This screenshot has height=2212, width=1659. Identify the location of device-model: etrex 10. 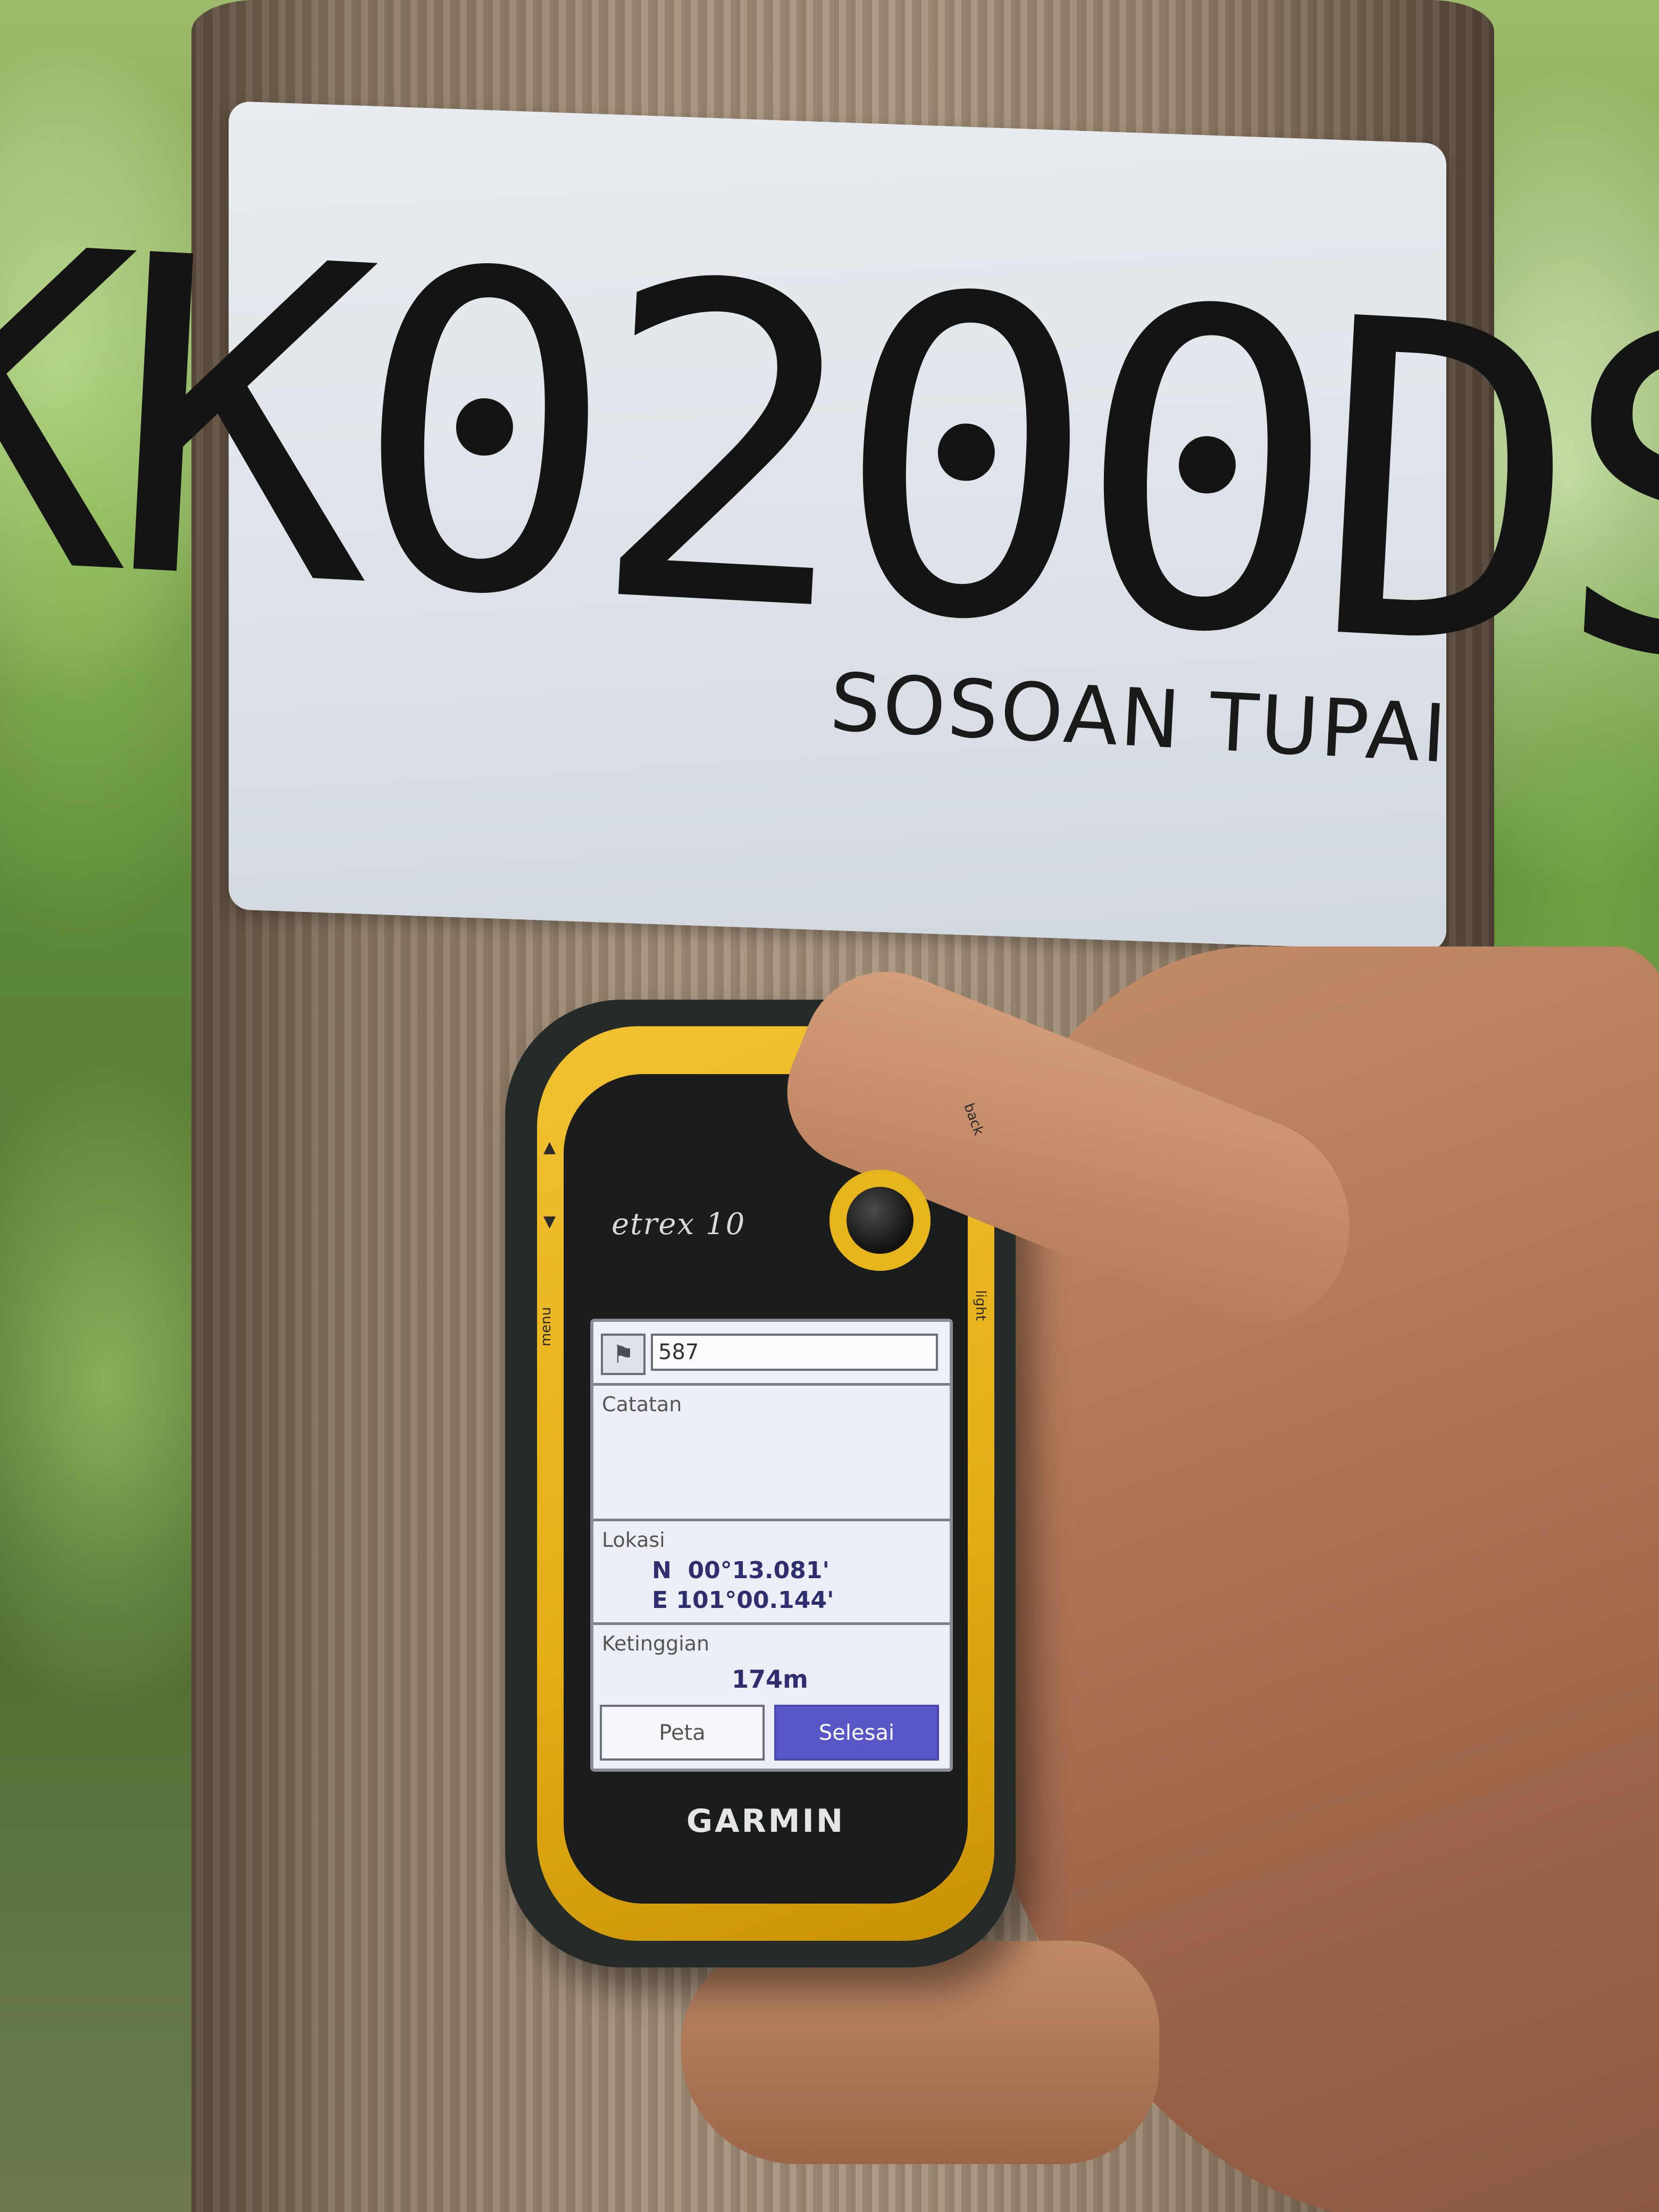
(678, 1224).